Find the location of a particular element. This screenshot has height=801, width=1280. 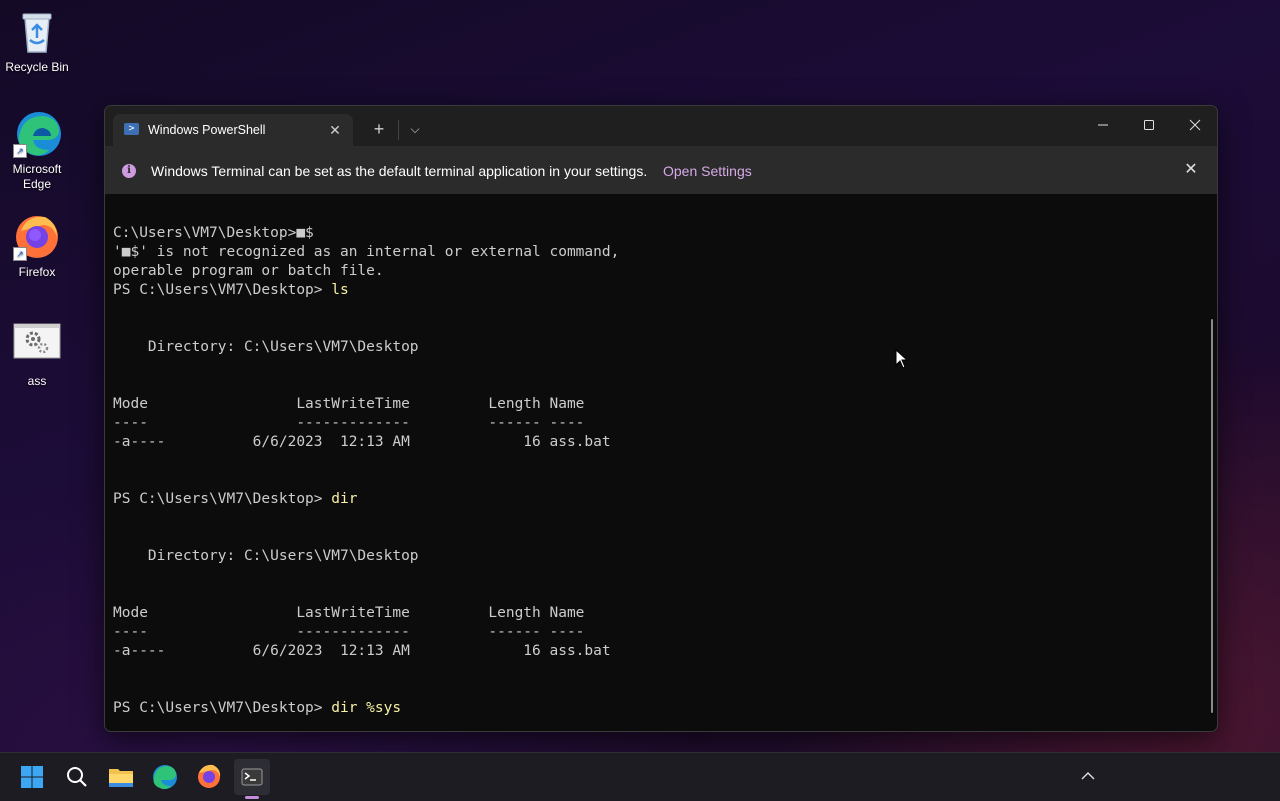

desktop-icon-edge: ↗ Microsoft Edge is located at coordinates (37, 151).